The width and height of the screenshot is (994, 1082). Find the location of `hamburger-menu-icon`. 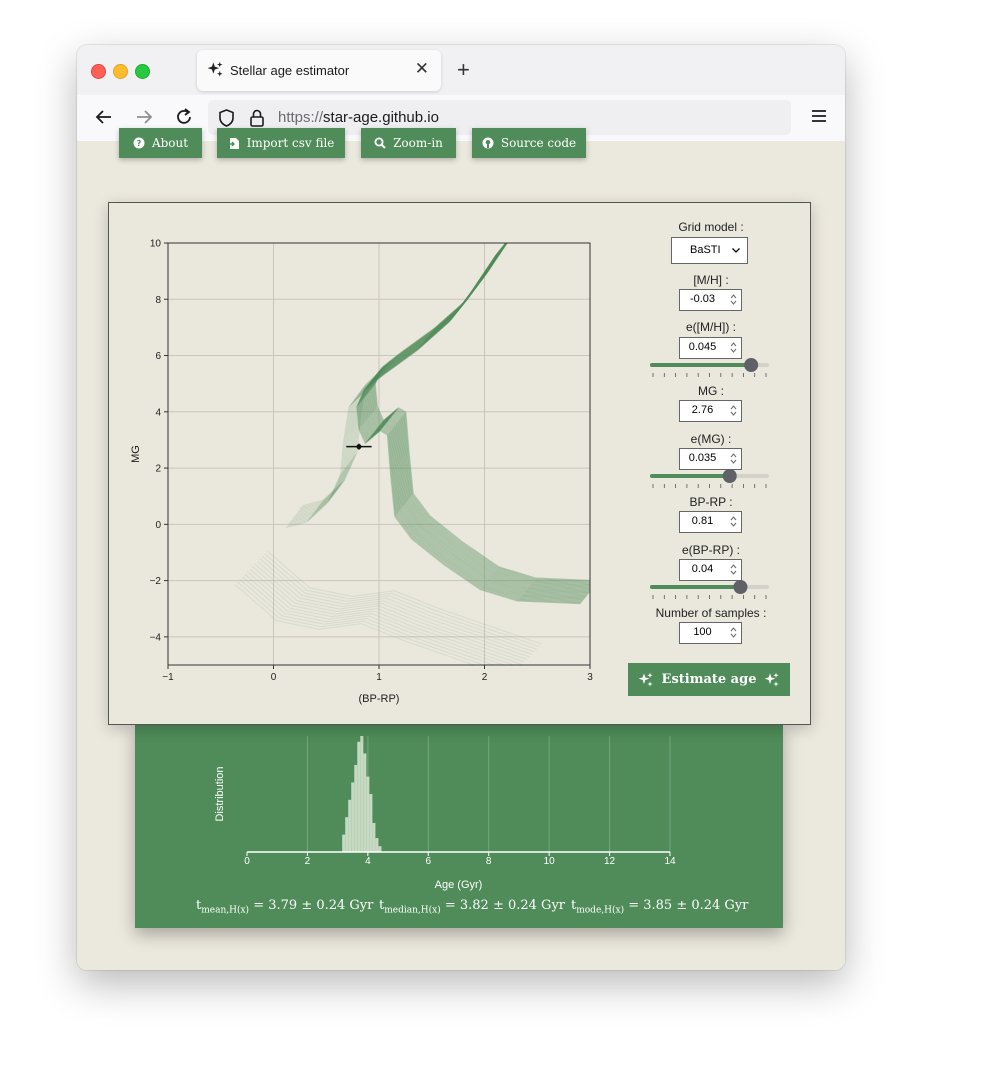

hamburger-menu-icon is located at coordinates (819, 116).